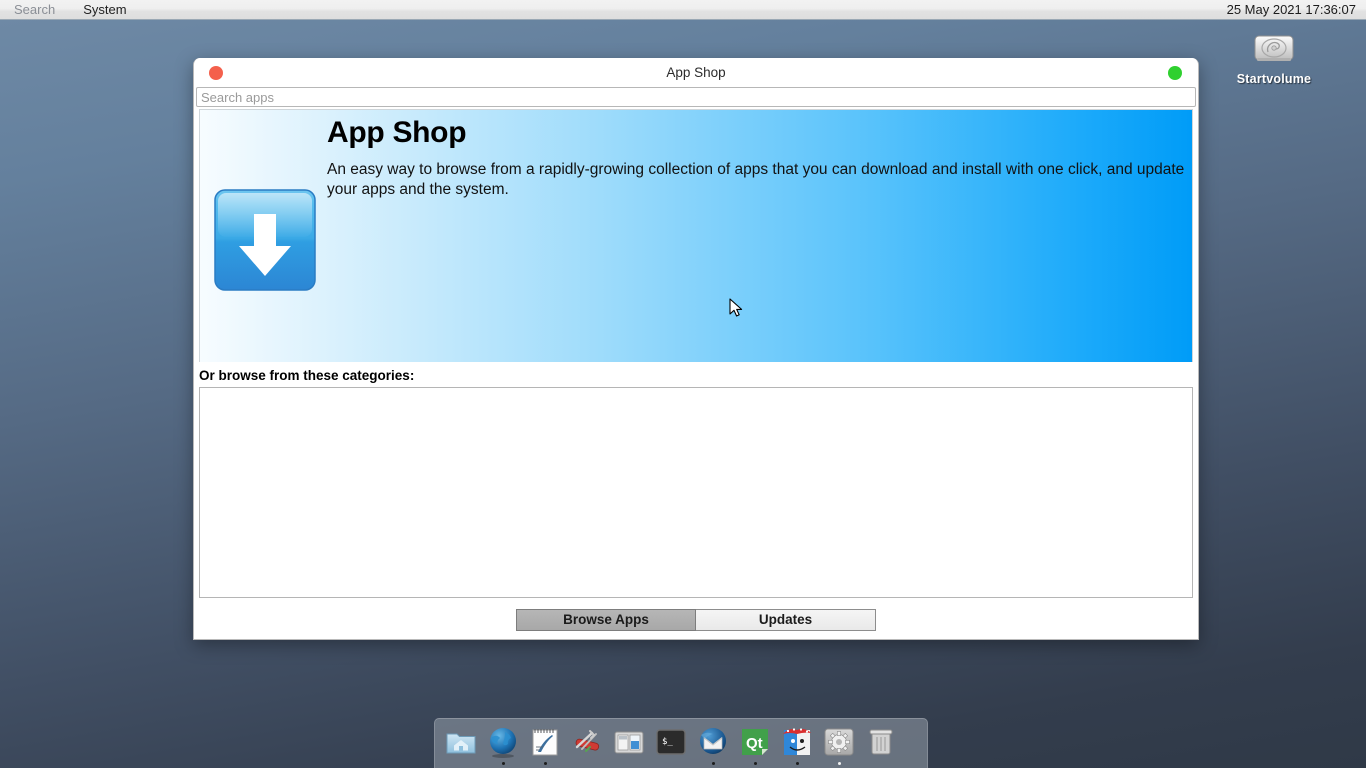  I want to click on clock: 25 May 2021 17:36:07, so click(1296, 9).